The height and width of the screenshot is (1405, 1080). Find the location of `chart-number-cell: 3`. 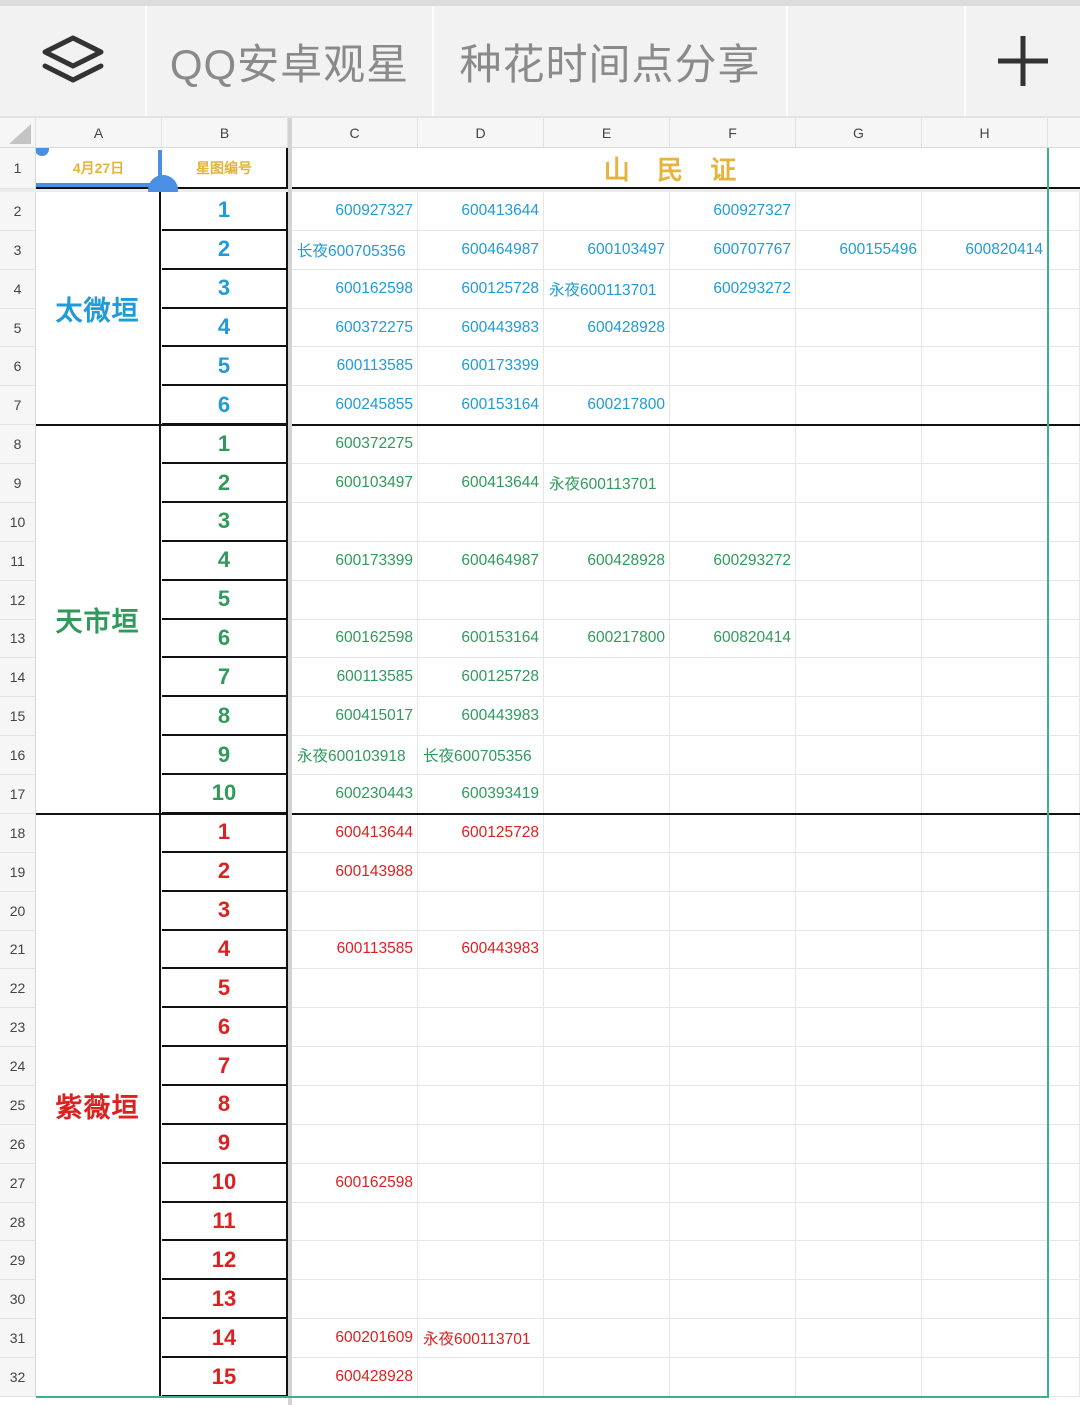

chart-number-cell: 3 is located at coordinates (225, 522).